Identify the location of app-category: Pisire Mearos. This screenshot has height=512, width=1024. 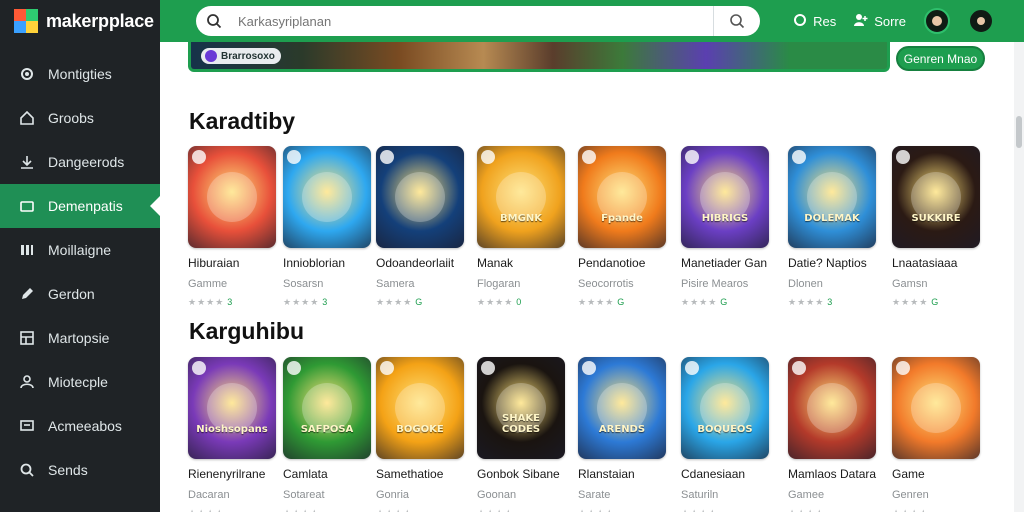
(715, 284).